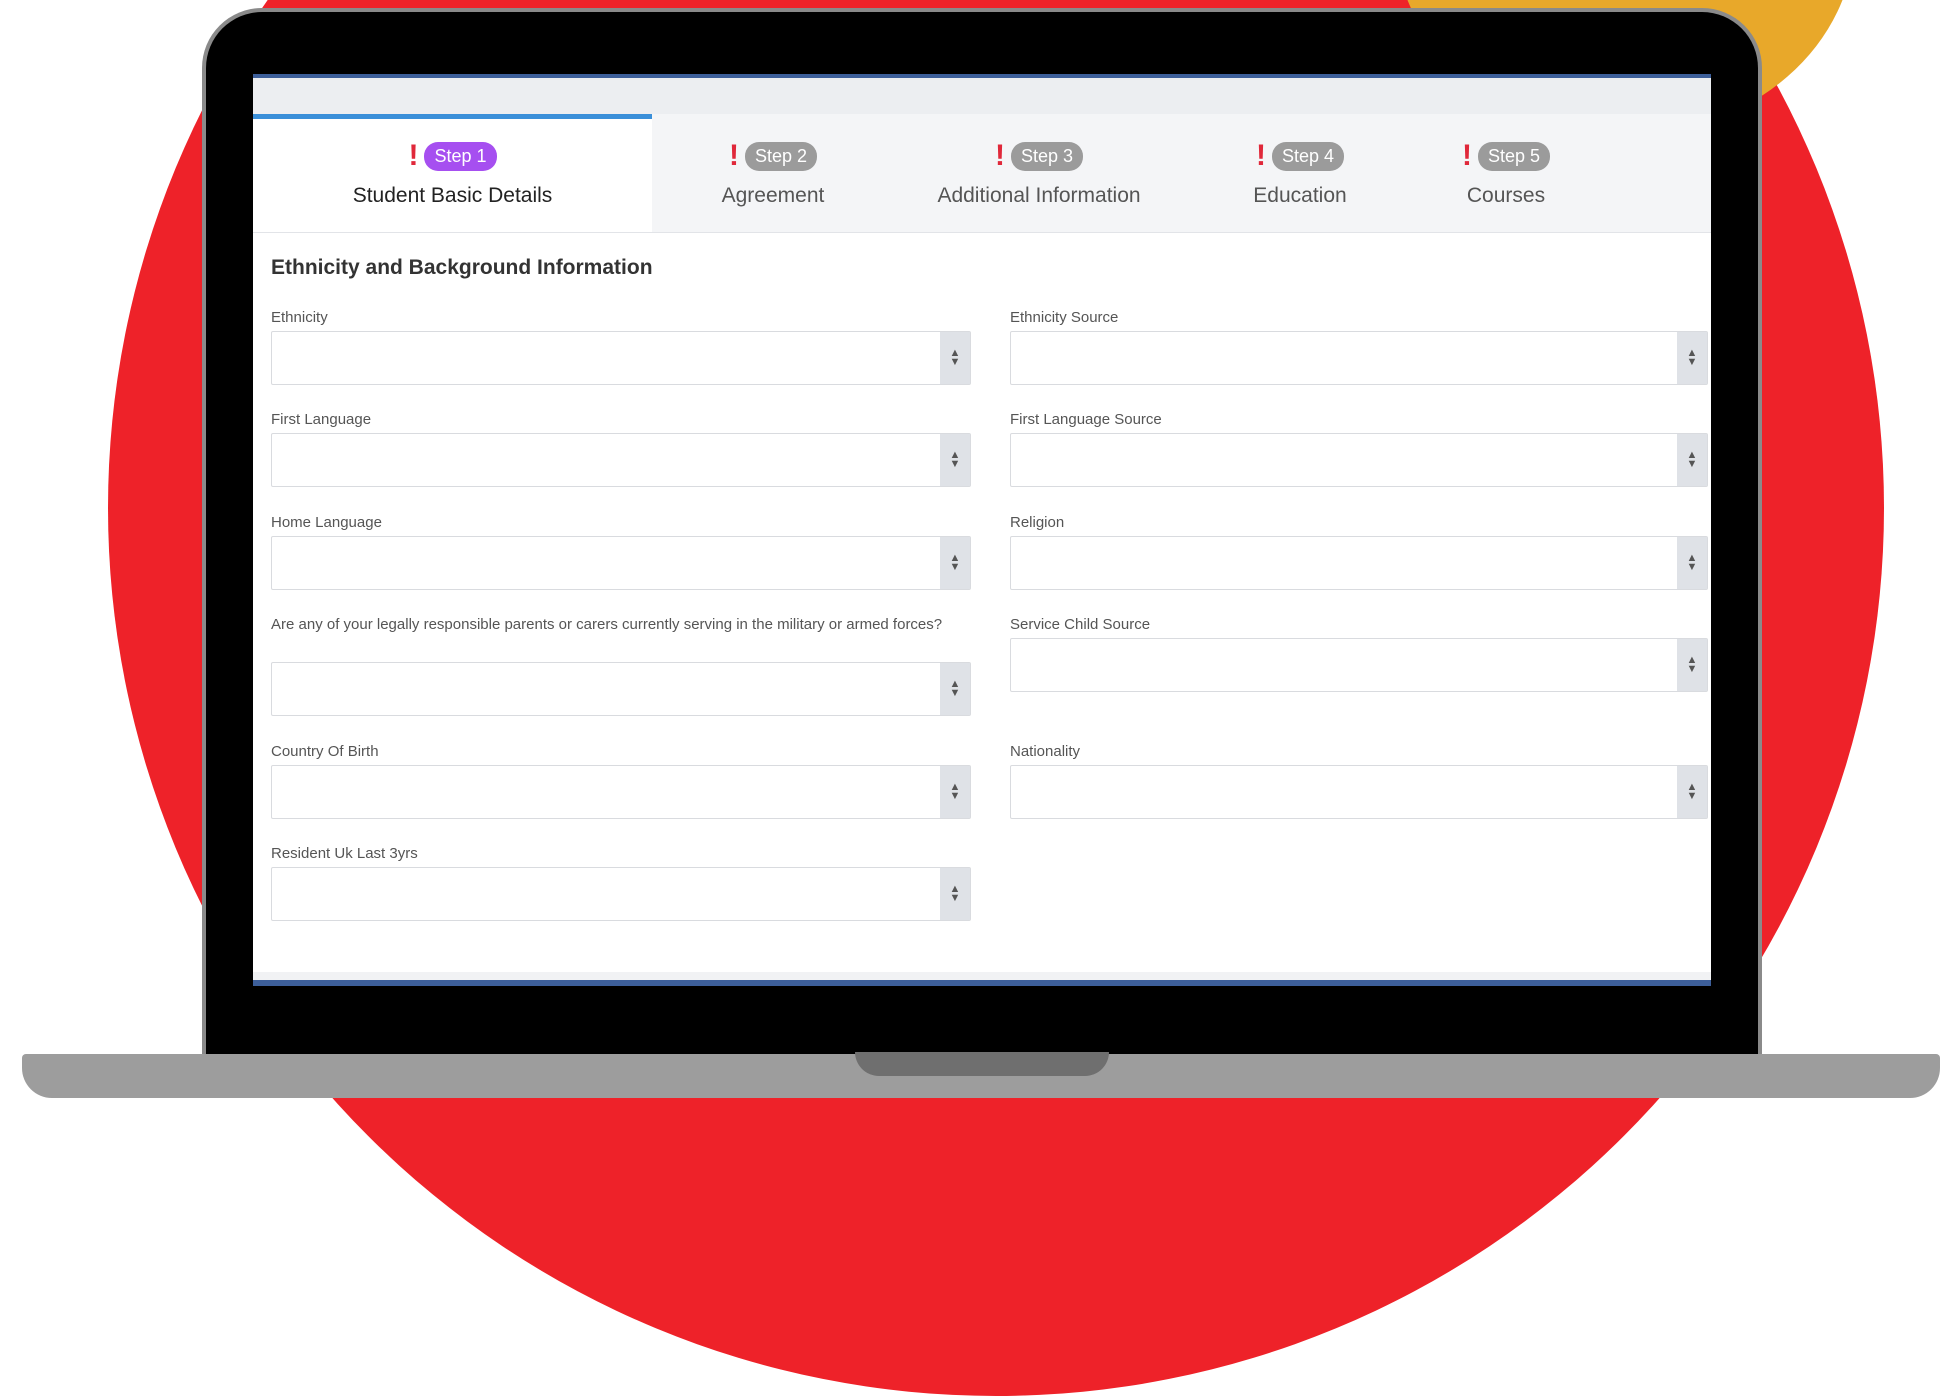 The width and height of the screenshot is (1960, 1396). Describe the element at coordinates (621, 460) in the screenshot. I see `first-language-select: ▲ ▼` at that location.